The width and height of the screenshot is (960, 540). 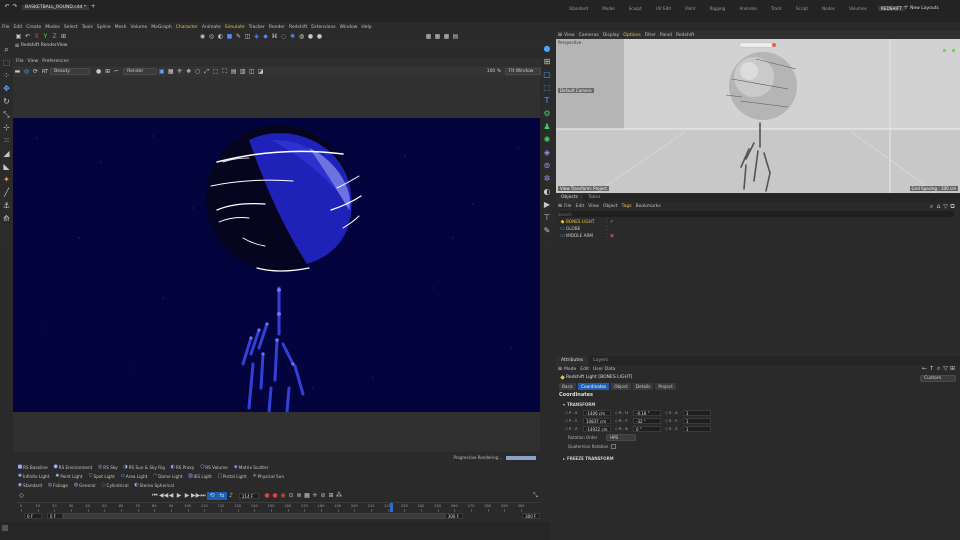 What do you see at coordinates (604, 369) in the screenshot?
I see `attributes-menu-user-data: User Data` at bounding box center [604, 369].